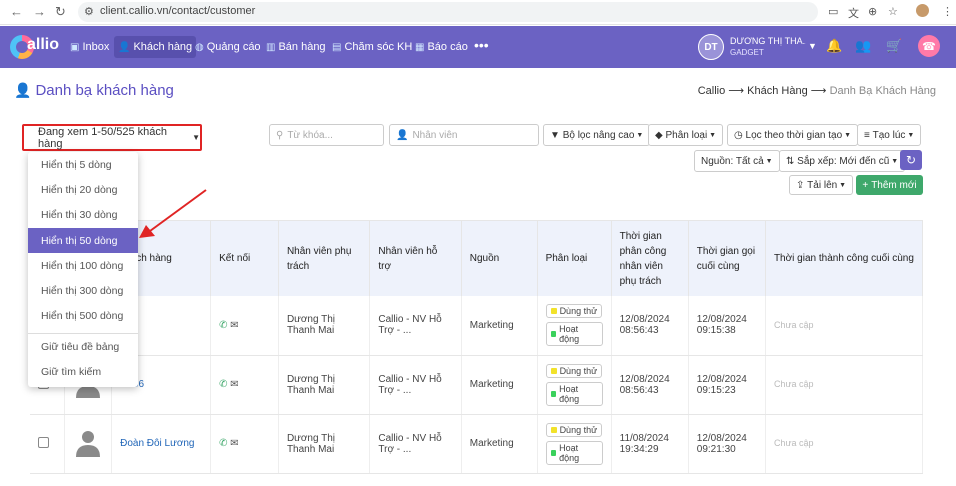 Image resolution: width=956 pixels, height=486 pixels. Describe the element at coordinates (89, 47) in the screenshot. I see `nav-item-inbox: ▣ Inbox` at that location.